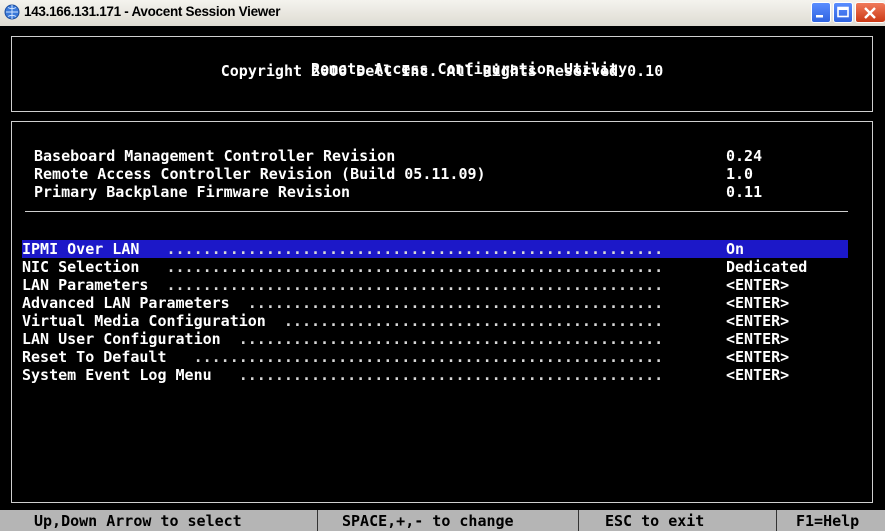 The width and height of the screenshot is (885, 531). Describe the element at coordinates (85, 285) in the screenshot. I see `menu-item-label: LAN Parameters` at that location.